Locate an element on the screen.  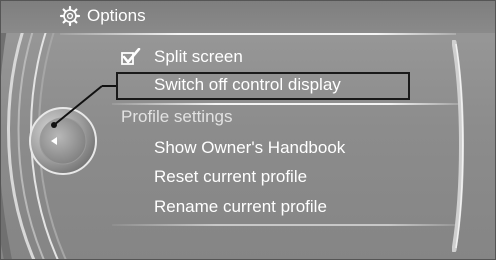
scrollbar is located at coordinates (459, 146).